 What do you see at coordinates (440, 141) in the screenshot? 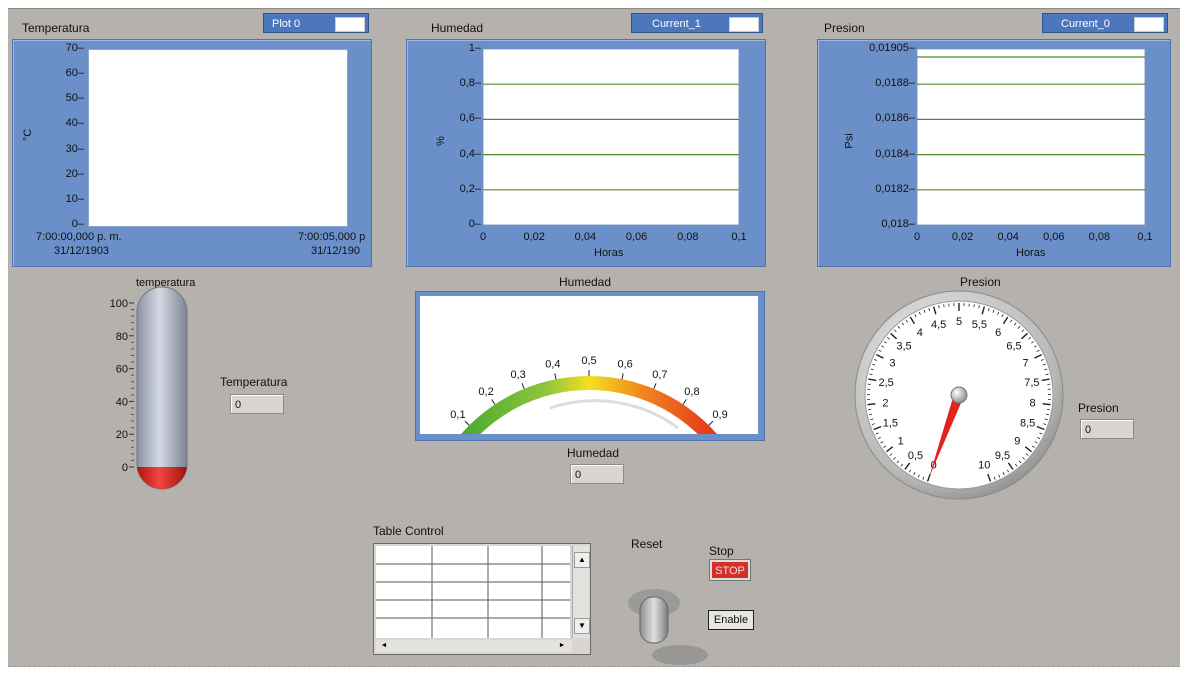
I see `hum-y-label: %` at bounding box center [440, 141].